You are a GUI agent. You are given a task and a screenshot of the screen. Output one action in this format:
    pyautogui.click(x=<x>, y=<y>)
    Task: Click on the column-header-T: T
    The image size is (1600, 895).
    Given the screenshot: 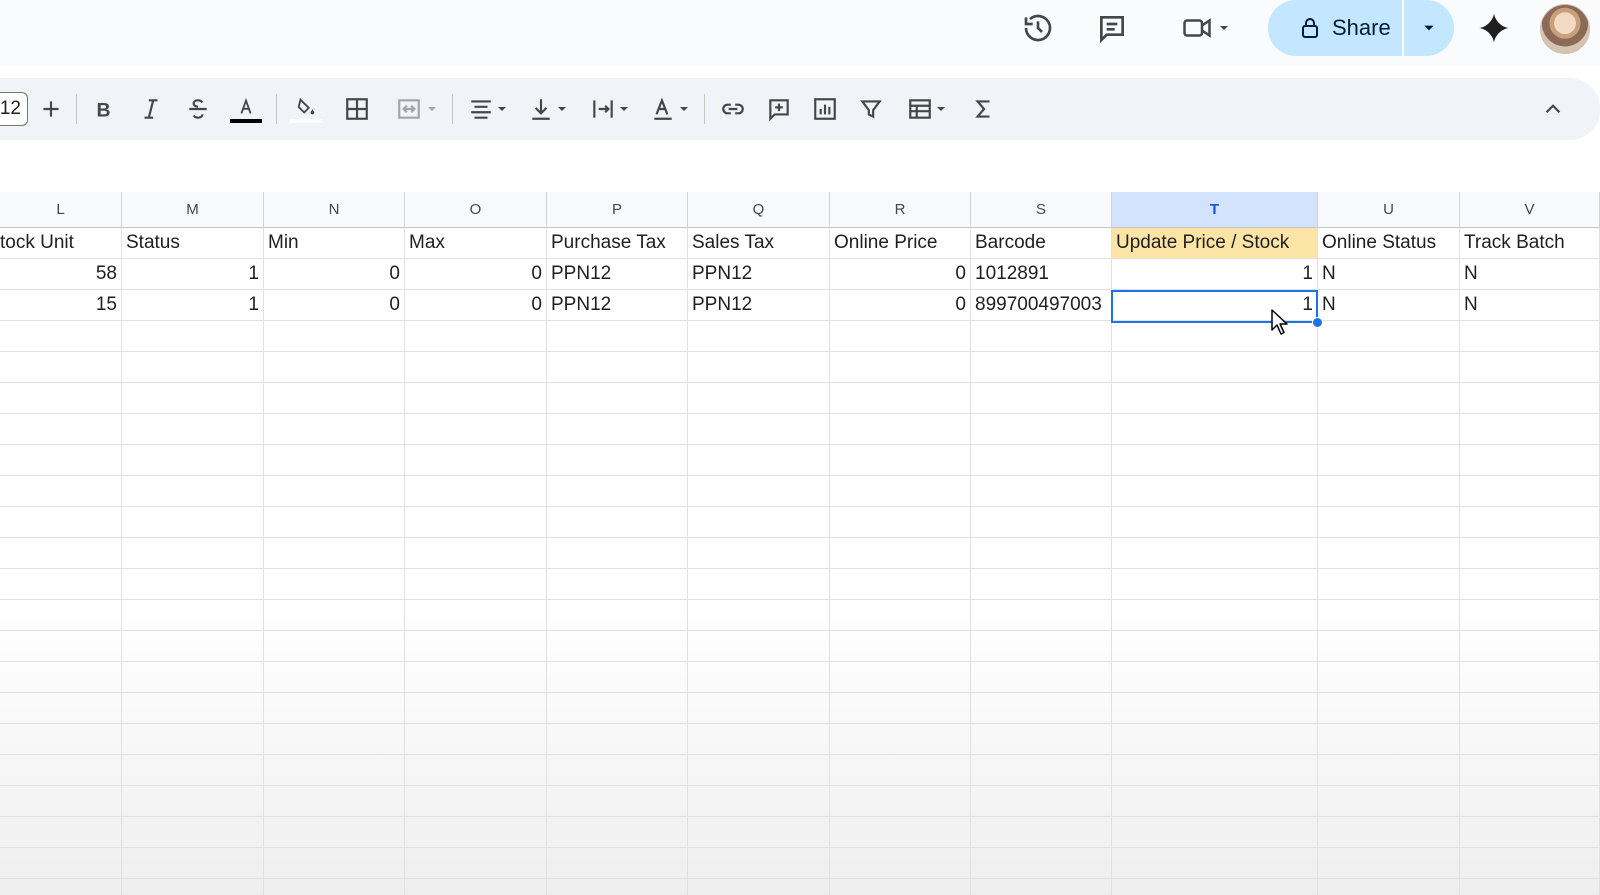 What is the action you would take?
    pyautogui.click(x=1215, y=210)
    